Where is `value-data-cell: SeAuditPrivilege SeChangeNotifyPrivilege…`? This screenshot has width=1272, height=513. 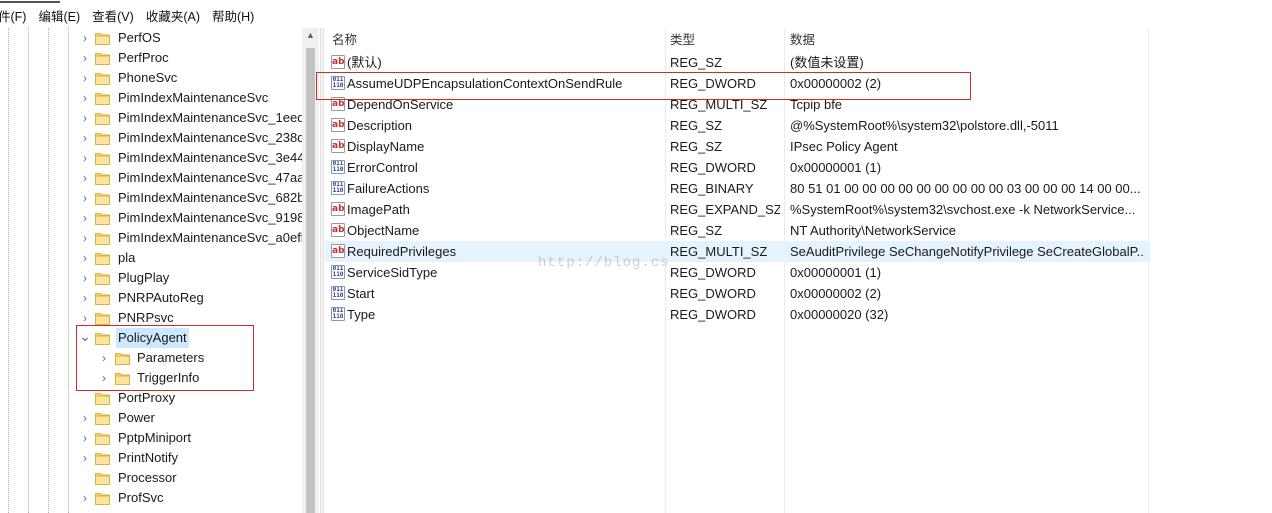 value-data-cell: SeAuditPrivilege SeChangeNotifyPrivilege… is located at coordinates (967, 251).